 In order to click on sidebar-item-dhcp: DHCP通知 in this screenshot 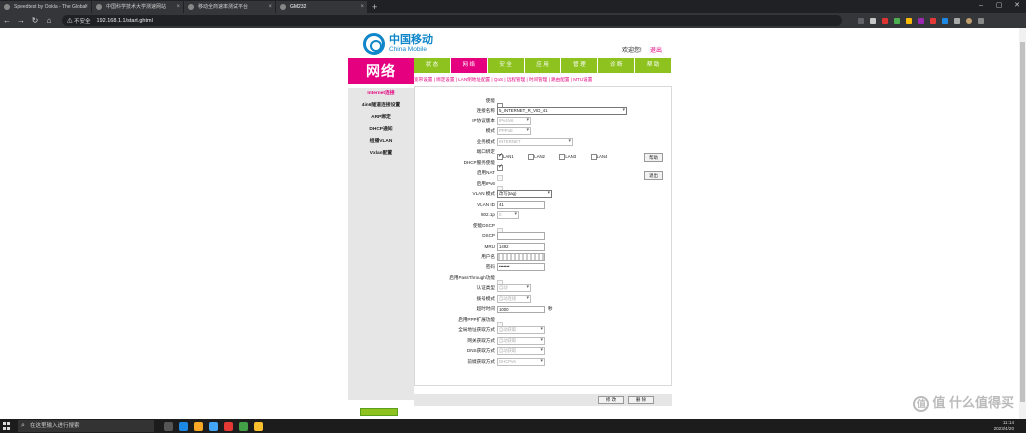, I will do `click(381, 130)`.